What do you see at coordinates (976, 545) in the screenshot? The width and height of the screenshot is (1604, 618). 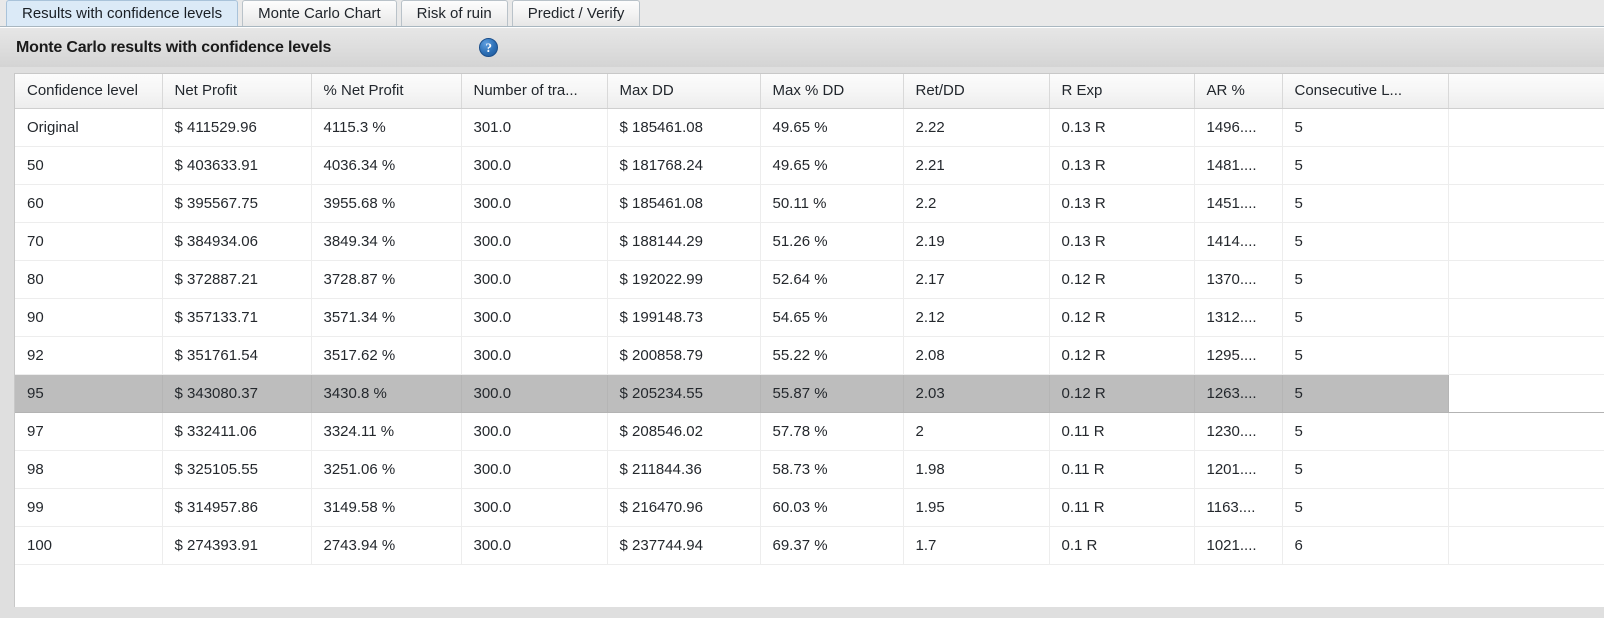 I see `table-cell: 1.7` at bounding box center [976, 545].